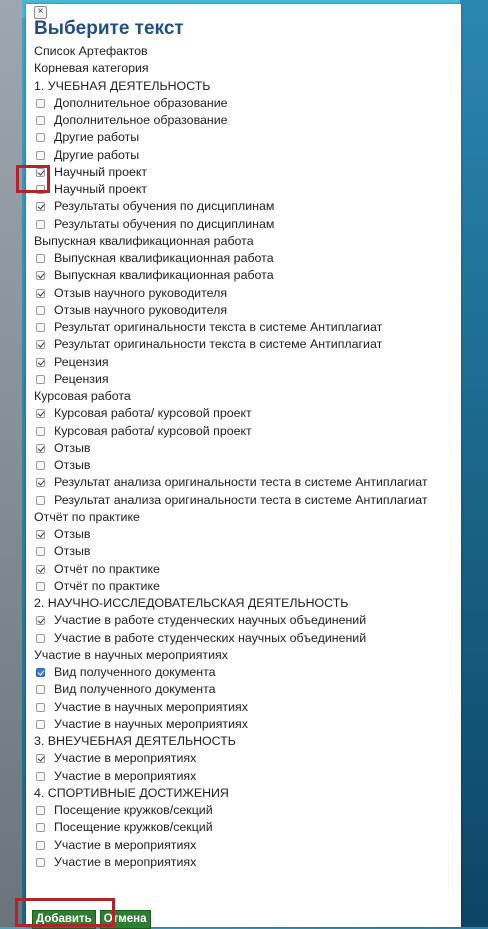 The height and width of the screenshot is (929, 488). Describe the element at coordinates (64, 919) in the screenshot. I see `add-button: Добавить` at that location.